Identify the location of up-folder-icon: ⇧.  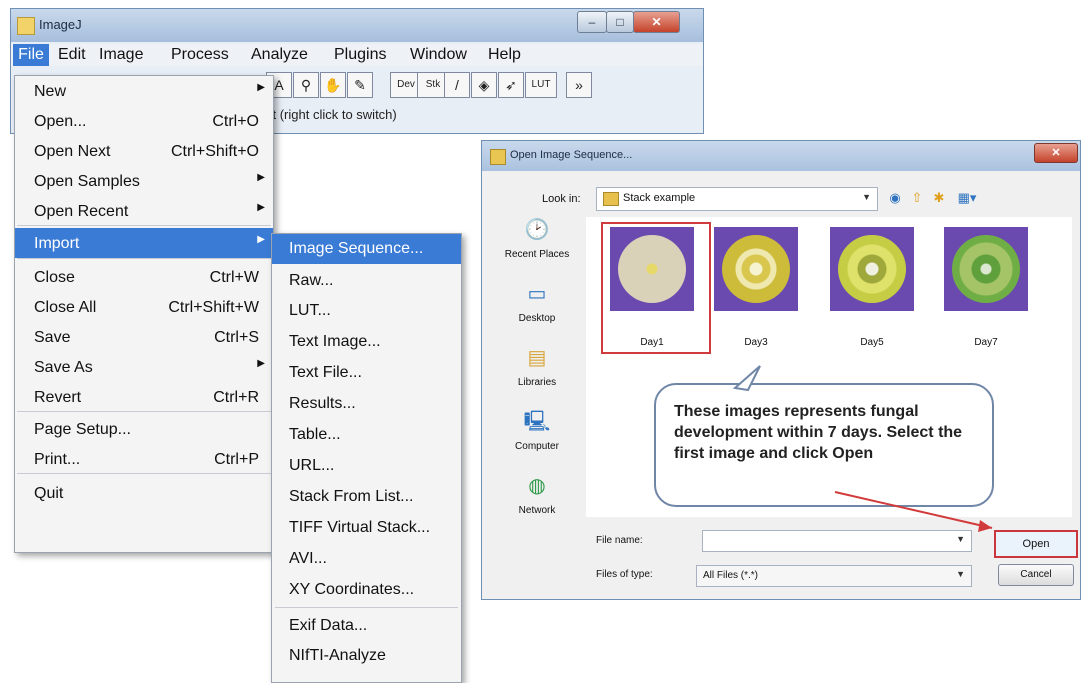
(917, 198).